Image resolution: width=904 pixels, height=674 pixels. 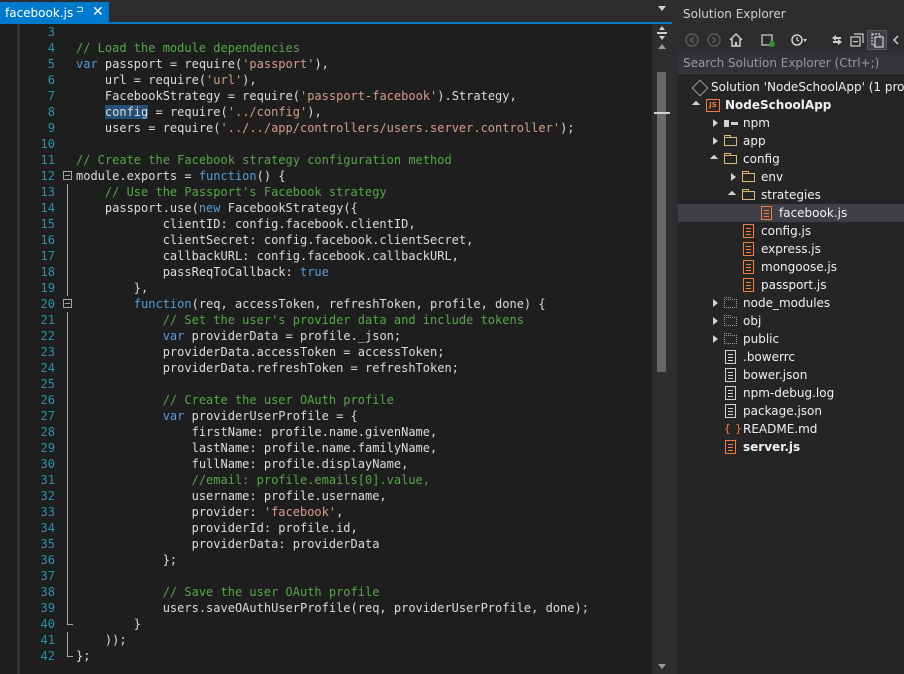 I want to click on sync-with-document-icon, so click(x=768, y=40).